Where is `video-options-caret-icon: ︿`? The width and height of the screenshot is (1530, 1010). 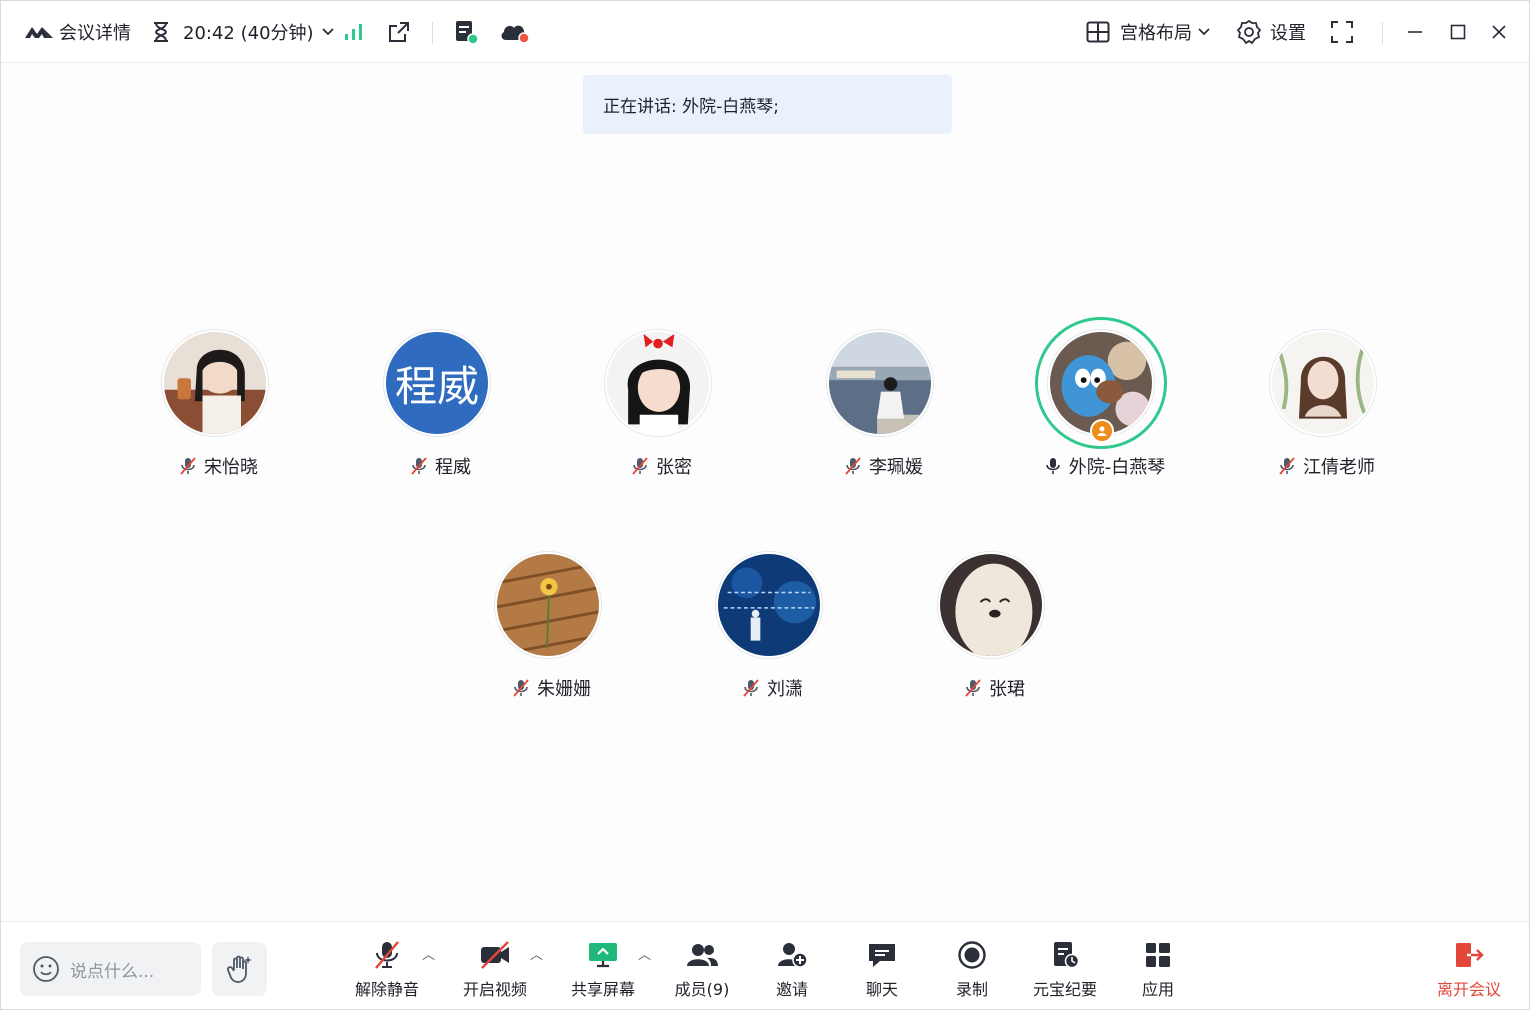 video-options-caret-icon: ︿ is located at coordinates (536, 953).